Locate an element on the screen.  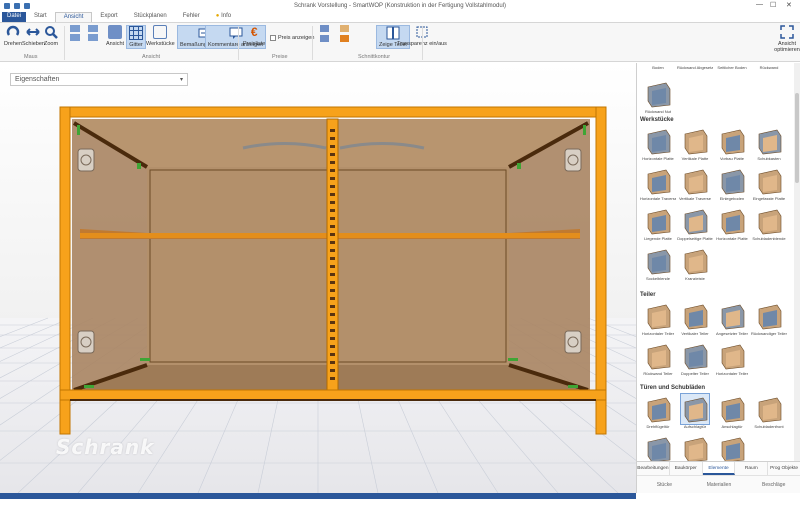
tab-bearbeitungen: Bearbeitungen is located at coordinates (653, 468).